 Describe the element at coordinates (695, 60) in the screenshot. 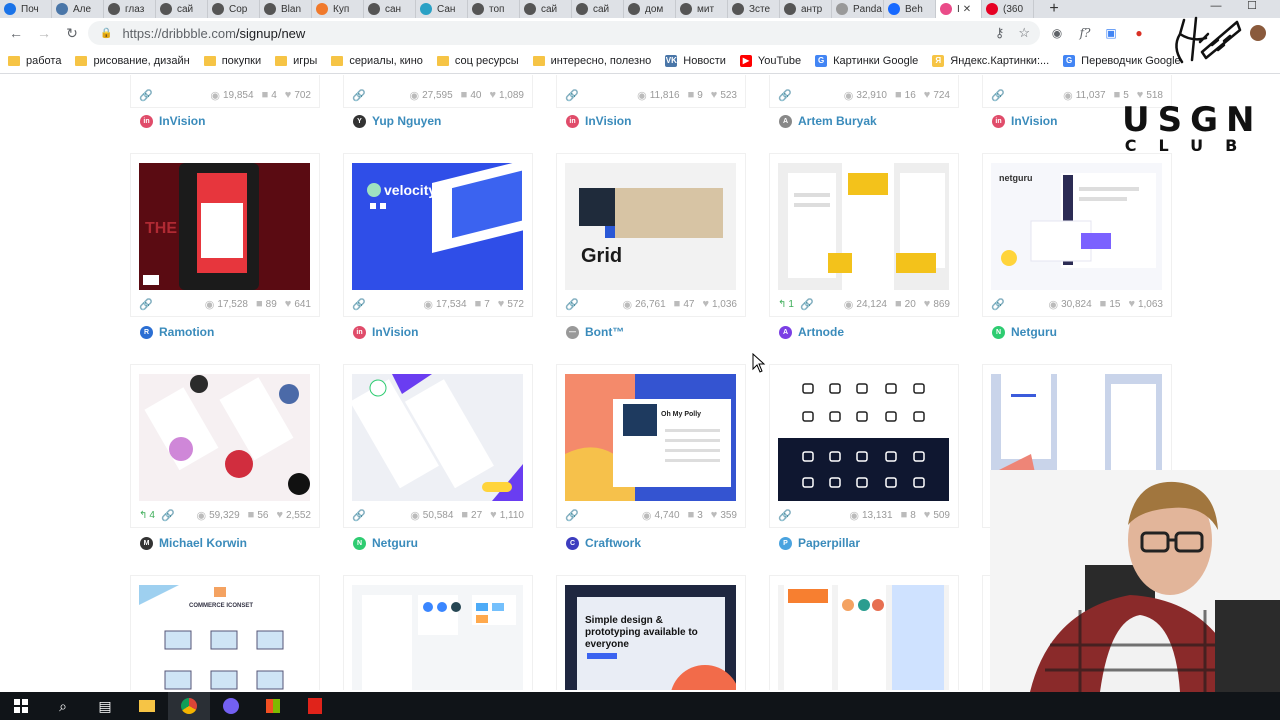

I see `bookmark-item: VK Новости` at that location.